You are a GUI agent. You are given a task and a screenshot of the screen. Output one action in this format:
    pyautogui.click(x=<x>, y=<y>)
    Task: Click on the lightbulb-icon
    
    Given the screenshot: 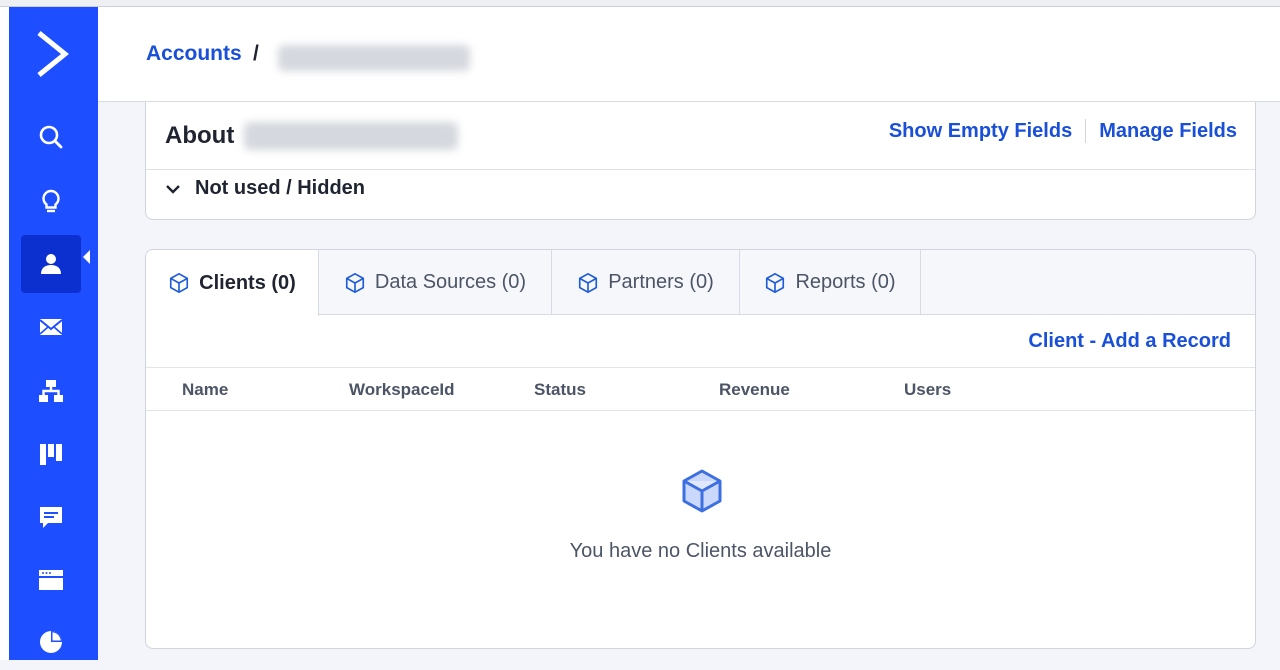 What is the action you would take?
    pyautogui.click(x=51, y=201)
    